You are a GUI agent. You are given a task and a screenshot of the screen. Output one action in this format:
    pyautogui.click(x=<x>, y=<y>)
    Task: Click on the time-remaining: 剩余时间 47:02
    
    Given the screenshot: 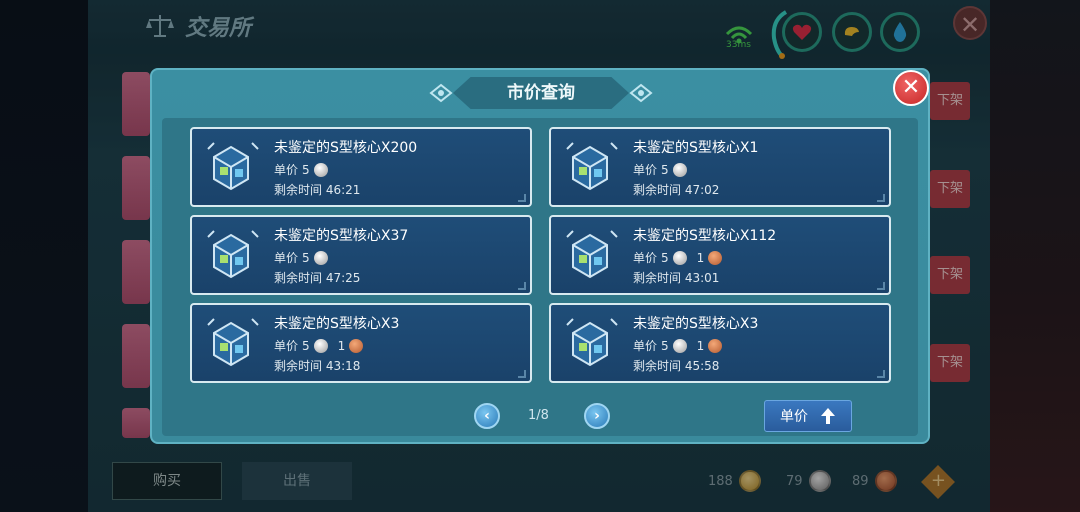 What is the action you would take?
    pyautogui.click(x=676, y=189)
    